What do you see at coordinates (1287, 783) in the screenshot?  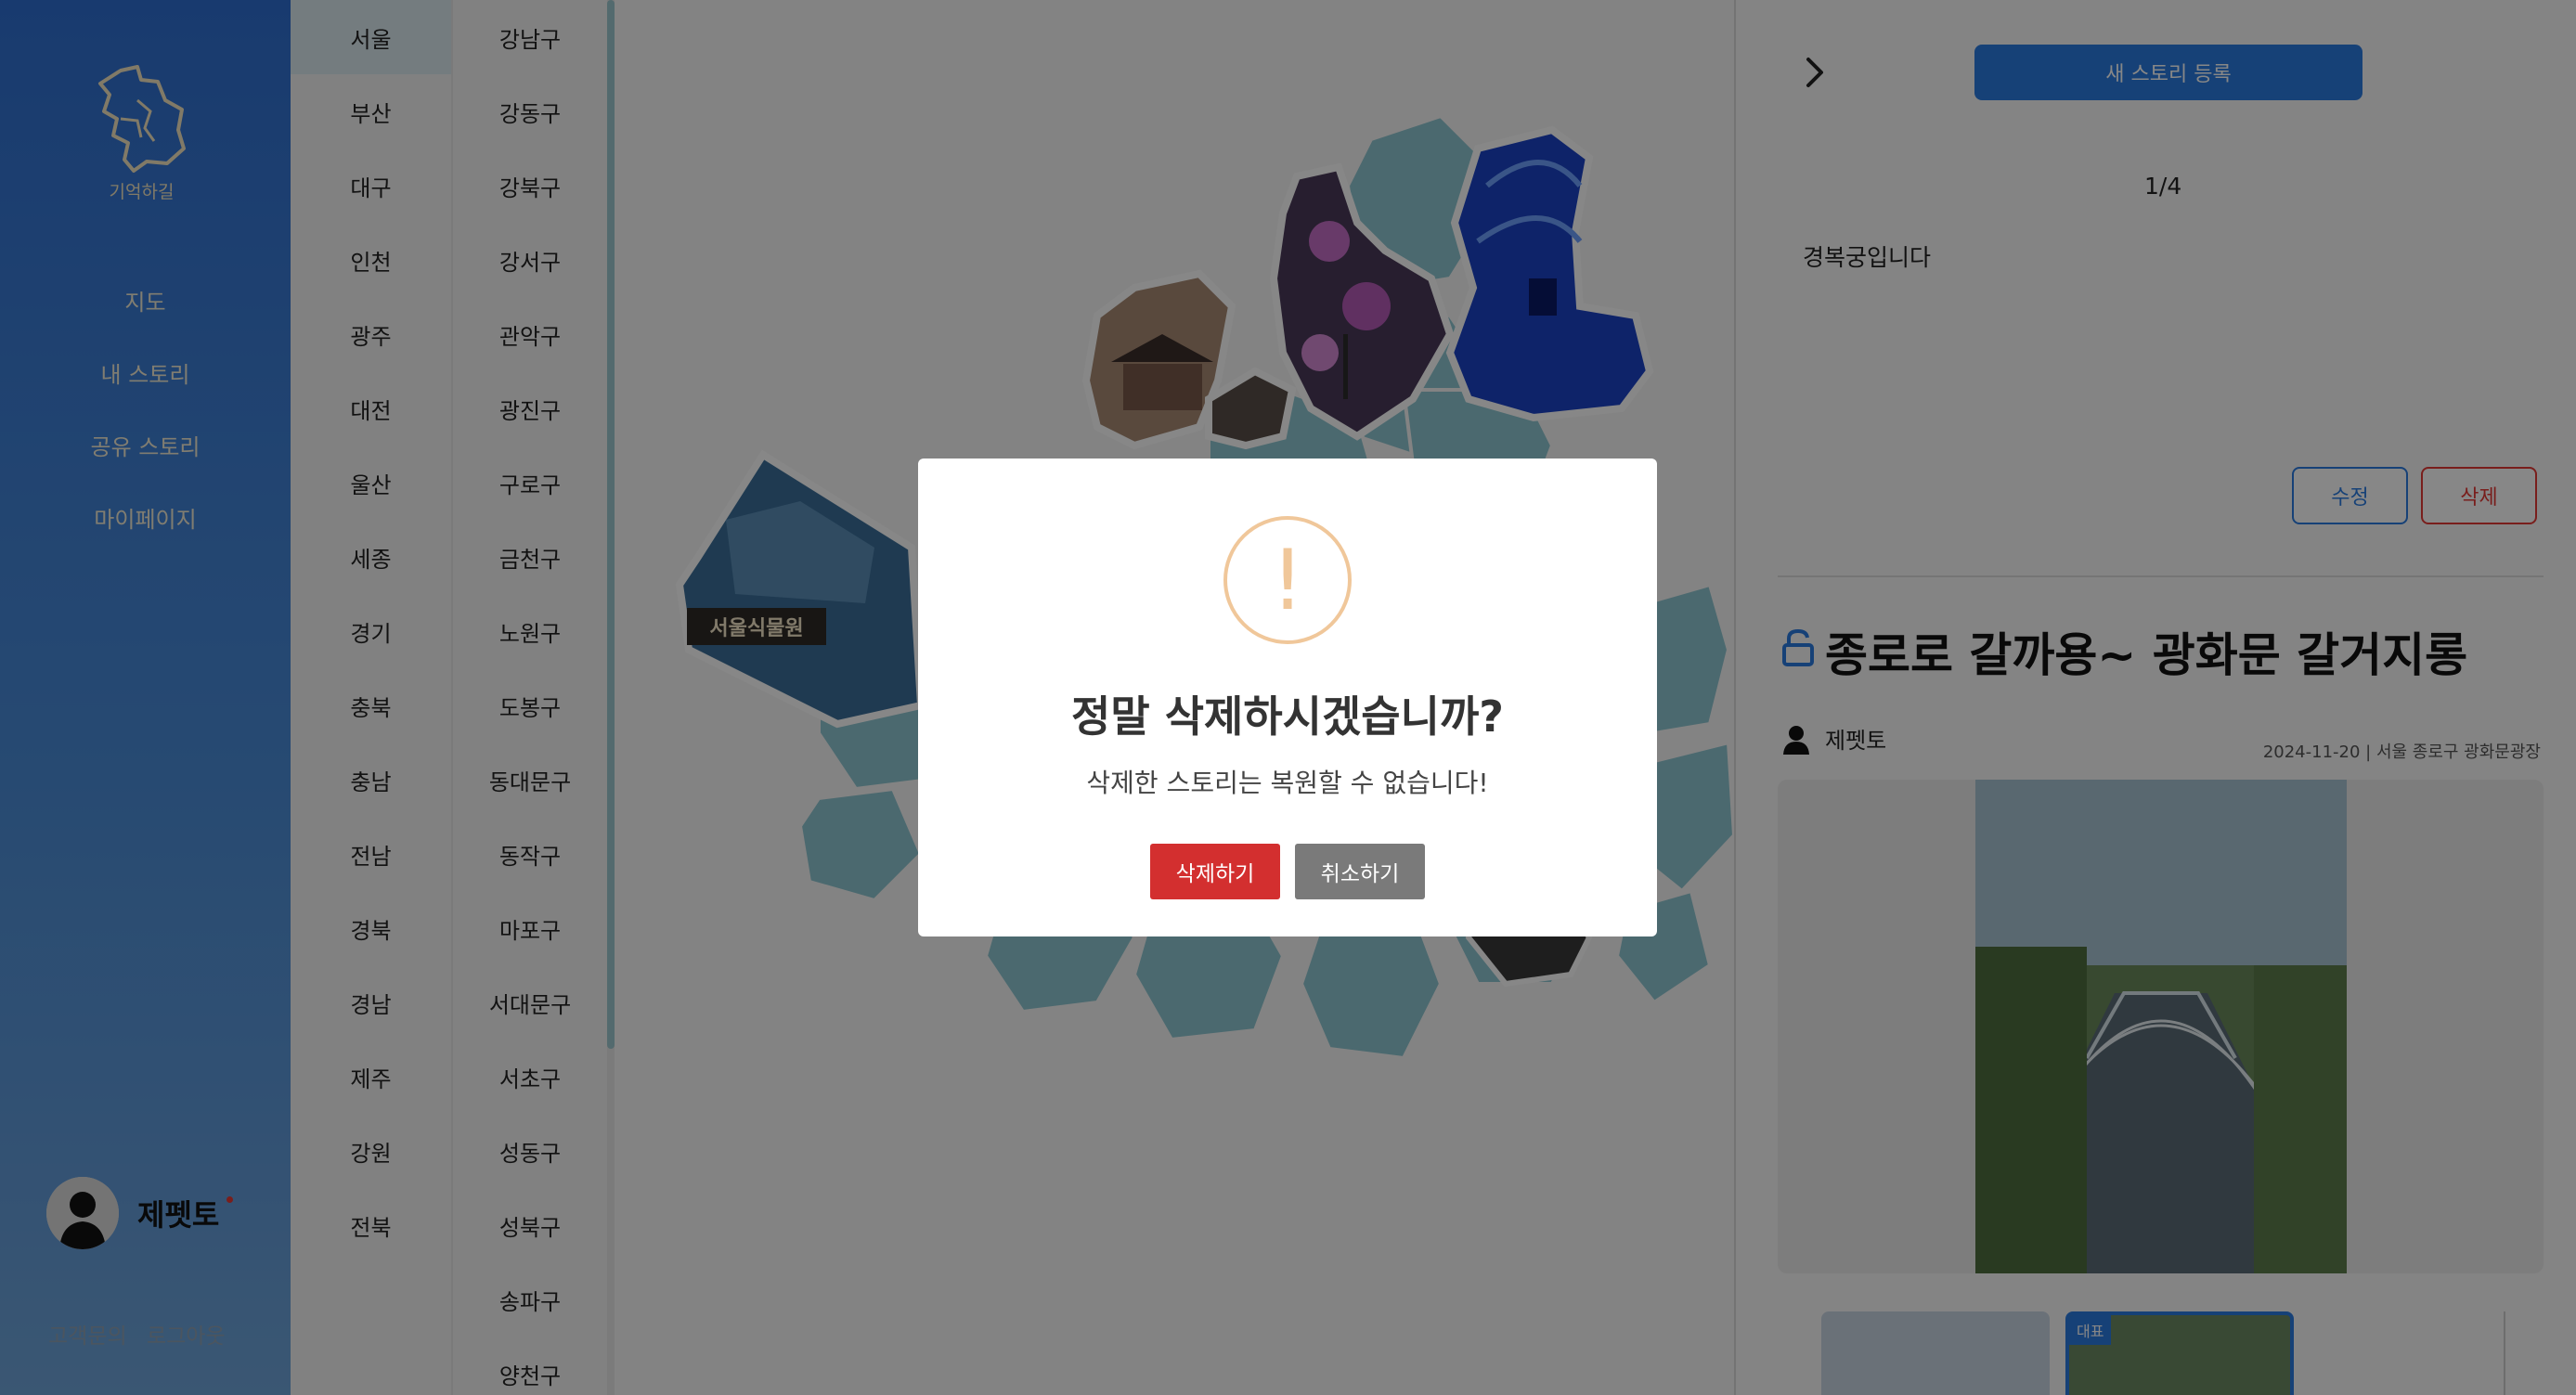 I see `dialog-message: 삭제한 스토리는 복원할 수 없습니다!` at bounding box center [1287, 783].